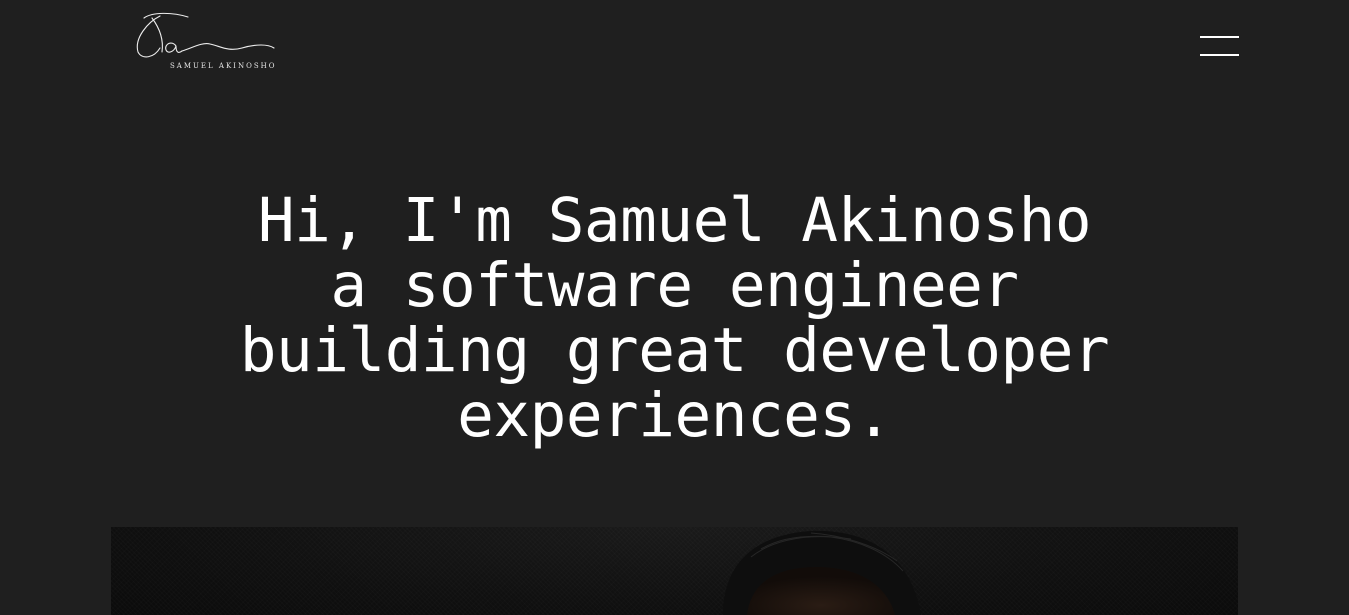 The width and height of the screenshot is (1349, 615). What do you see at coordinates (674, 350) in the screenshot?
I see `hero-line-3: building great developer` at bounding box center [674, 350].